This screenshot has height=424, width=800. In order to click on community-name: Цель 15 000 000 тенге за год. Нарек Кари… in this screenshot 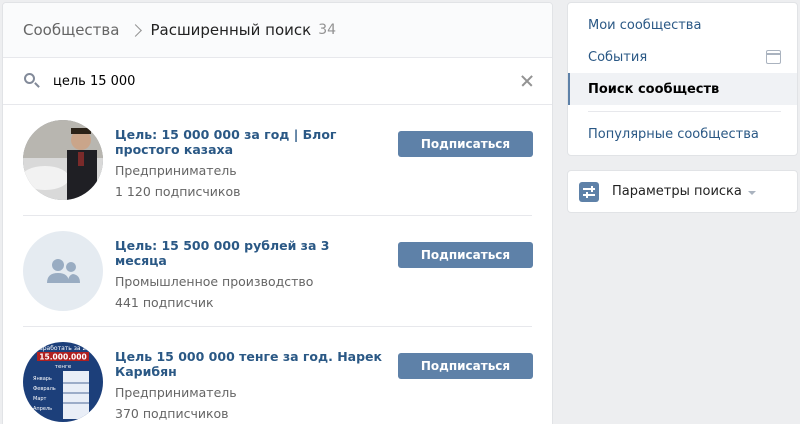, I will do `click(250, 364)`.